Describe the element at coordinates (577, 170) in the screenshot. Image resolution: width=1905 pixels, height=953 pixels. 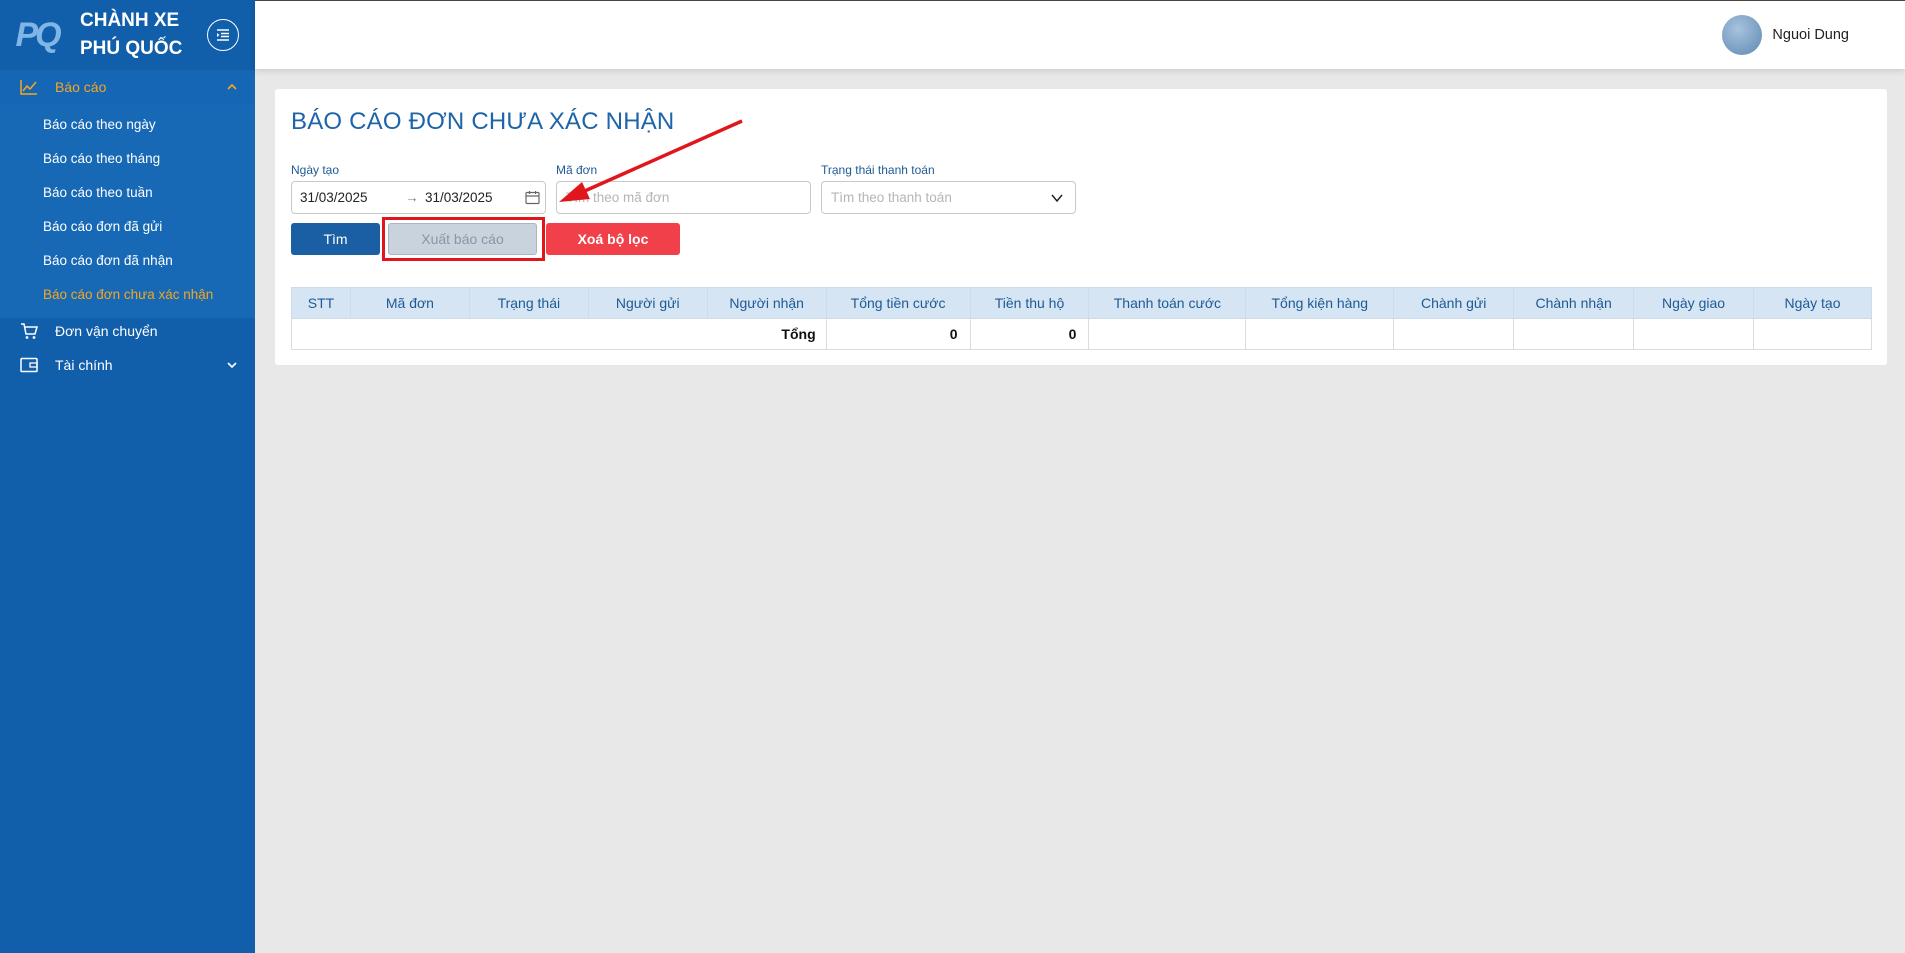
I see `code-filter-label: Mã đơn` at that location.